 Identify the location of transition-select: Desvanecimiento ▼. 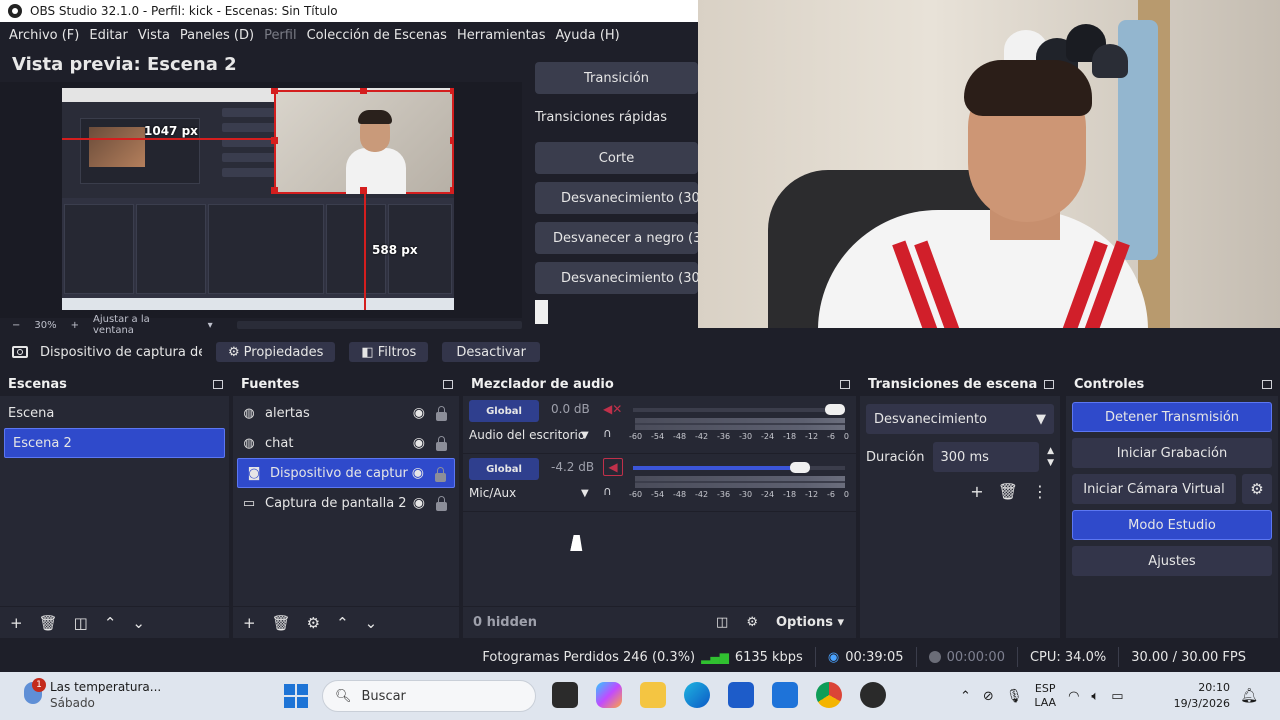
(960, 419).